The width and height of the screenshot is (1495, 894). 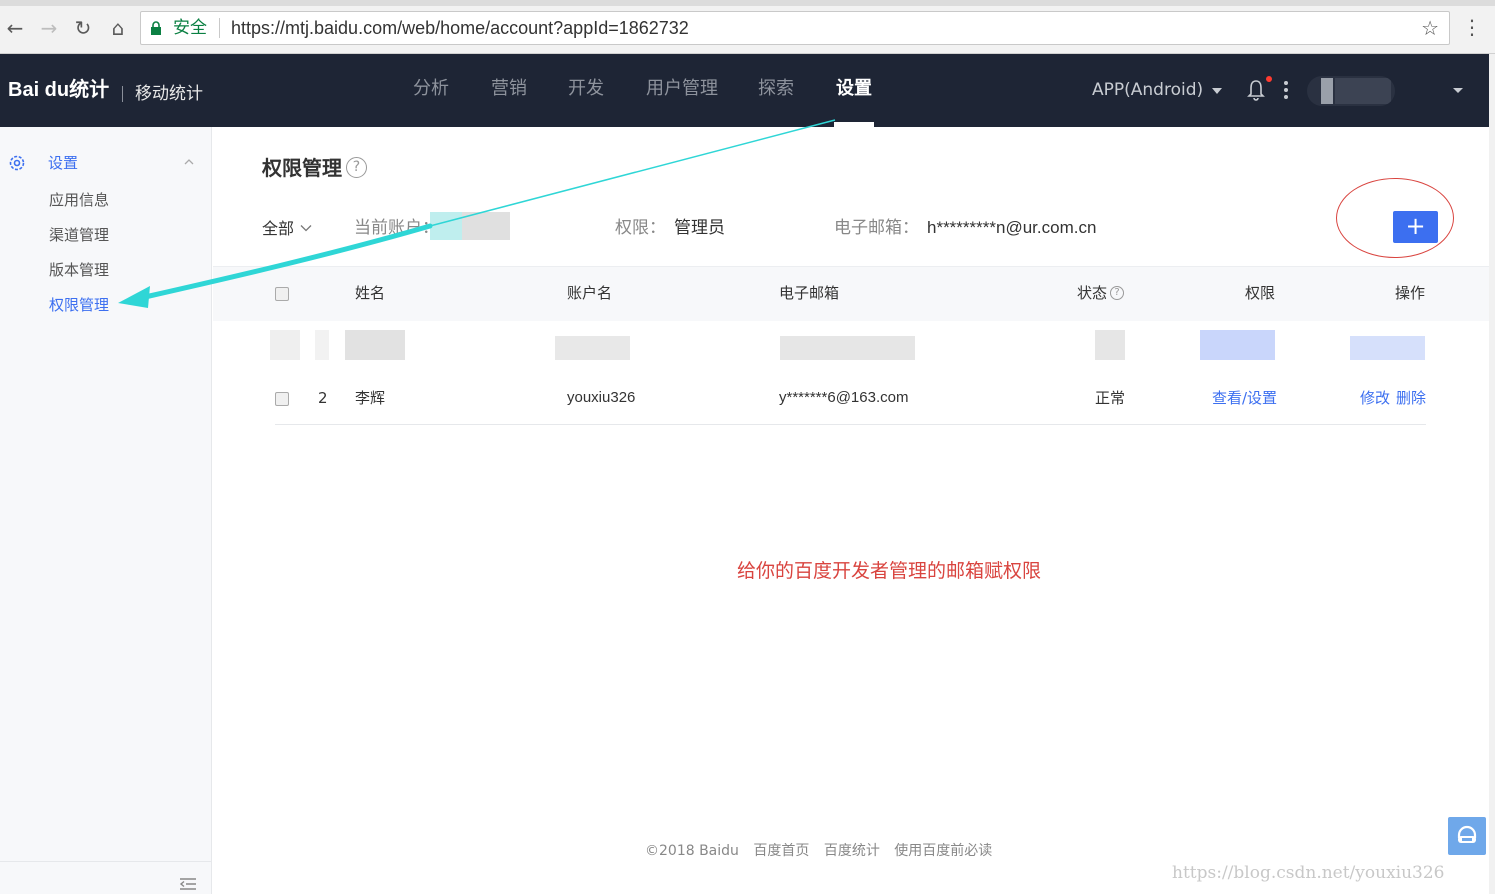 I want to click on add-user-button: +, so click(x=1415, y=227).